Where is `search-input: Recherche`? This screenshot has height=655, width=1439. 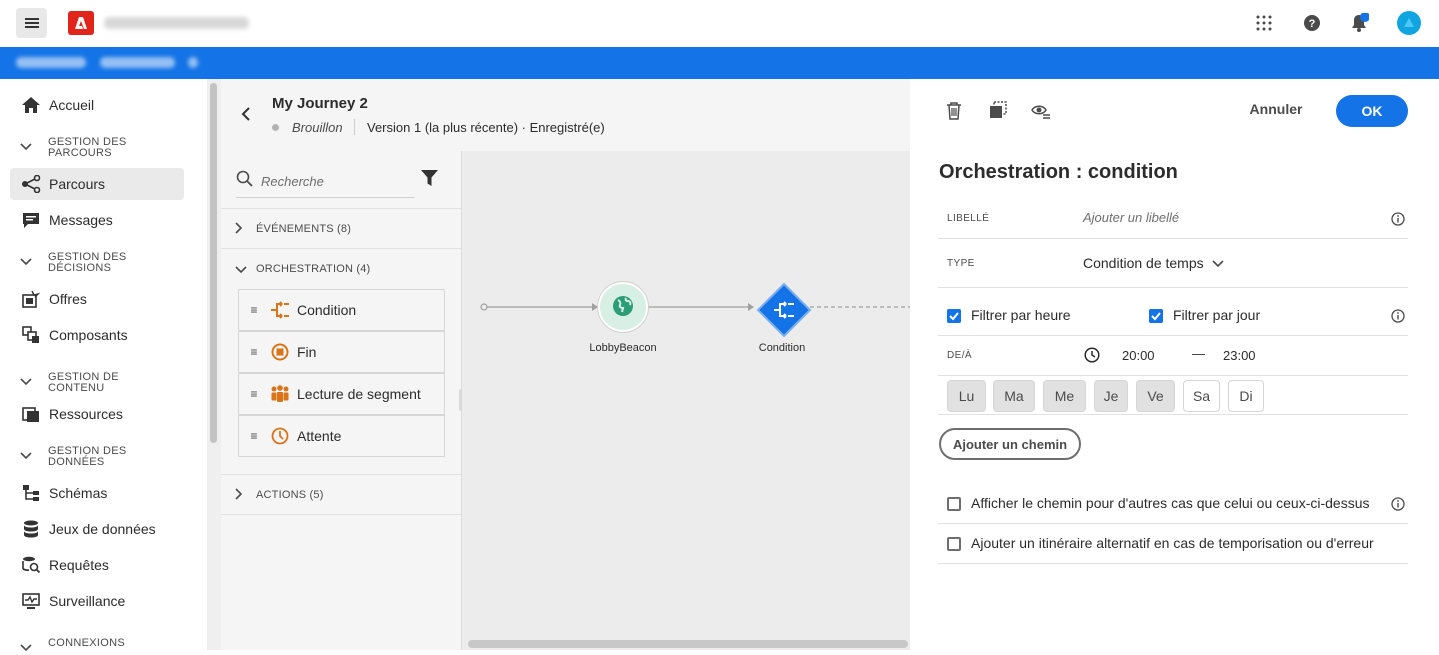
search-input: Recherche is located at coordinates (325, 182).